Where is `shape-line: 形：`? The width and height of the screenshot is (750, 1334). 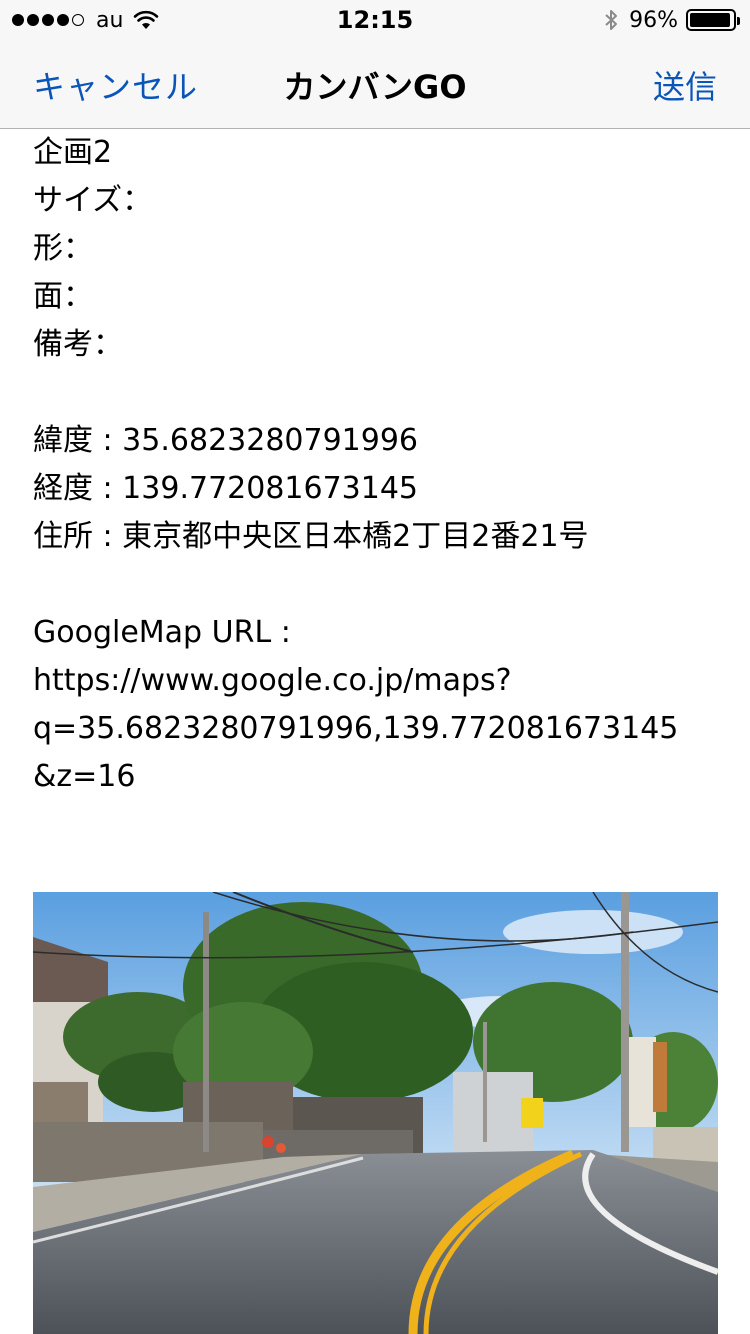 shape-line: 形： is located at coordinates (63, 248).